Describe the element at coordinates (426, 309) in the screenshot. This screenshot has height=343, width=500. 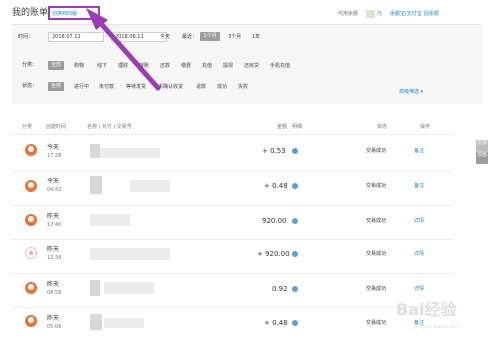
I see `watermark-logo: Bai经验` at that location.